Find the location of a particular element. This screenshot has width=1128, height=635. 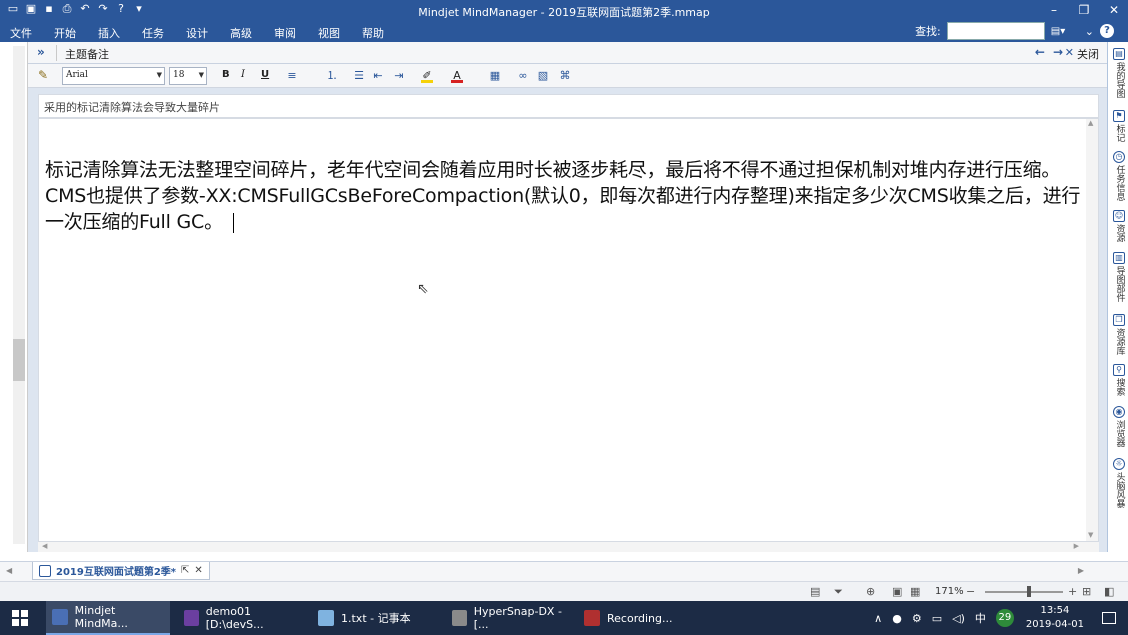

focus-topic-icon: ⊕ is located at coordinates (870, 591).